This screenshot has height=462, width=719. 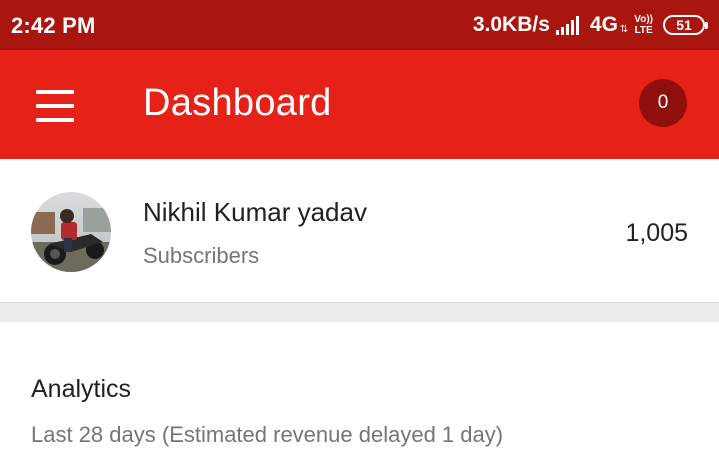 What do you see at coordinates (624, 29) in the screenshot?
I see `data-activity-icon: ⇅` at bounding box center [624, 29].